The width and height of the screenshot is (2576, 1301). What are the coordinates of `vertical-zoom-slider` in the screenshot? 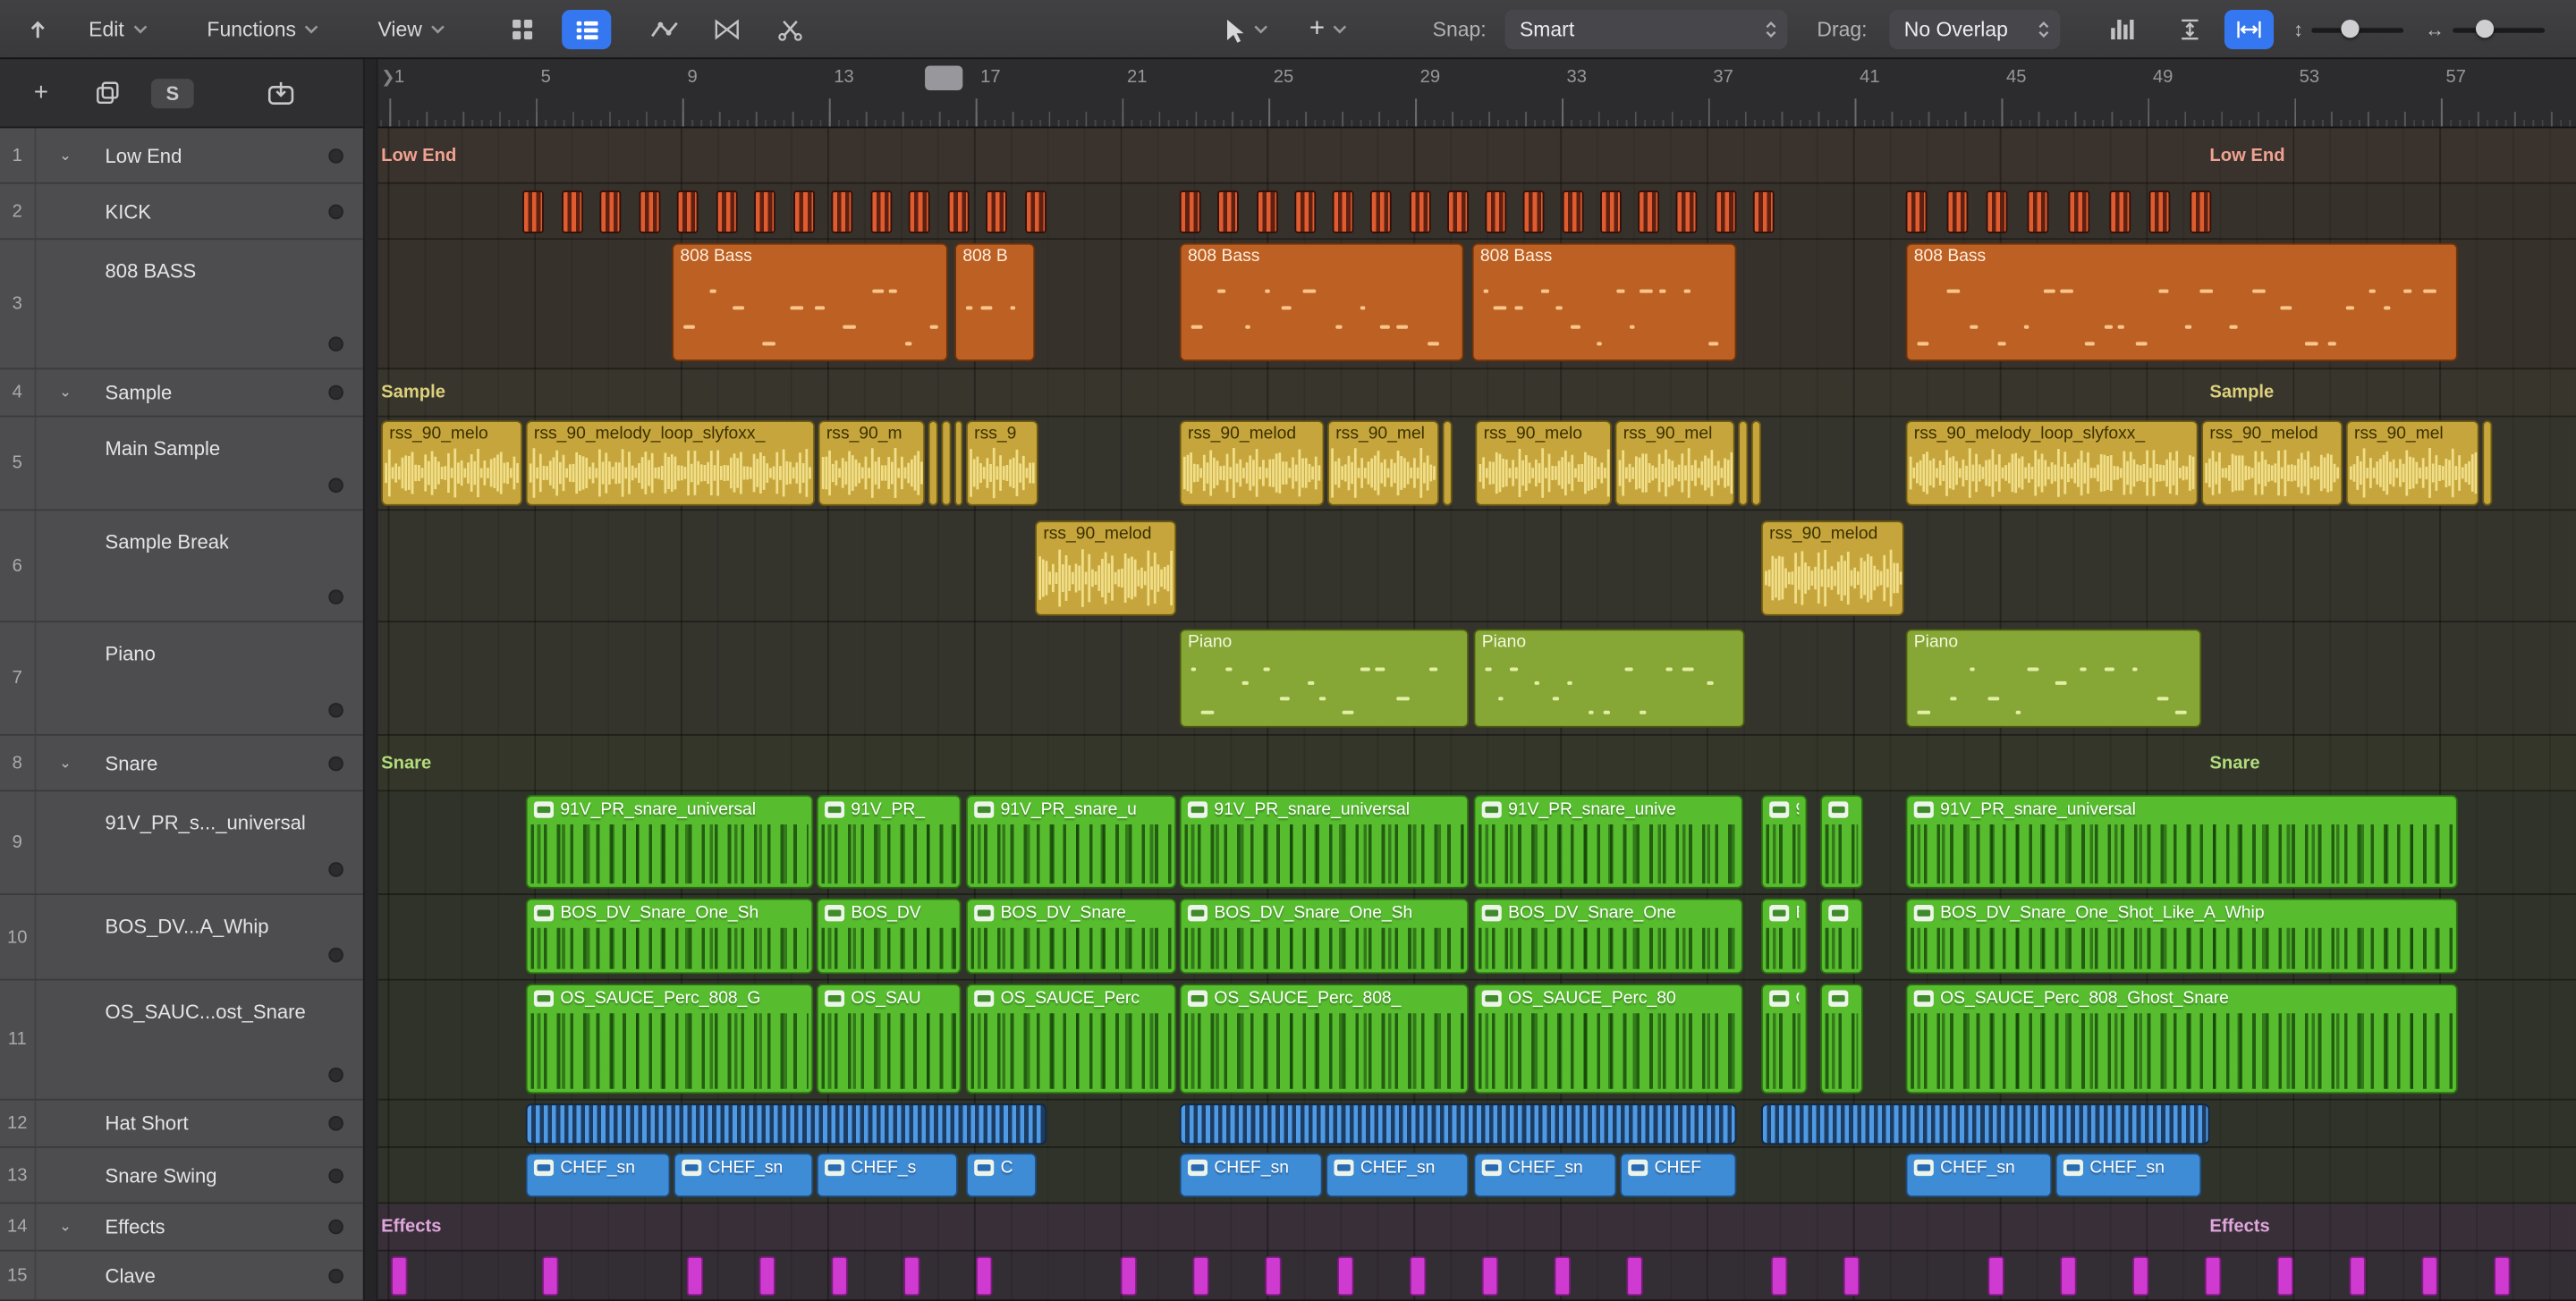 It's located at (2357, 29).